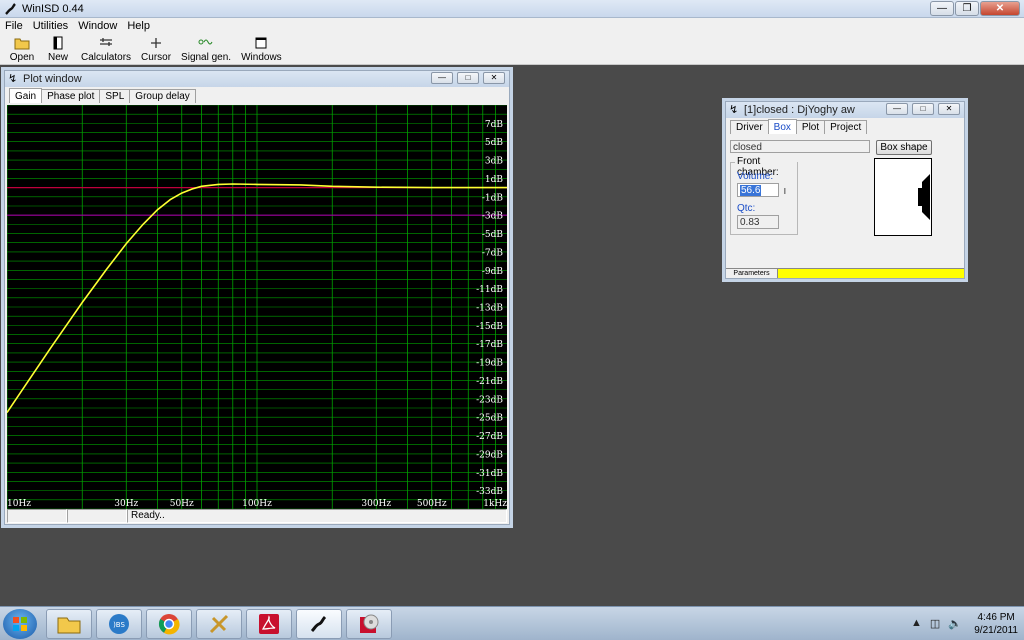  What do you see at coordinates (115, 96) in the screenshot?
I see `tab-spl: SPL` at bounding box center [115, 96].